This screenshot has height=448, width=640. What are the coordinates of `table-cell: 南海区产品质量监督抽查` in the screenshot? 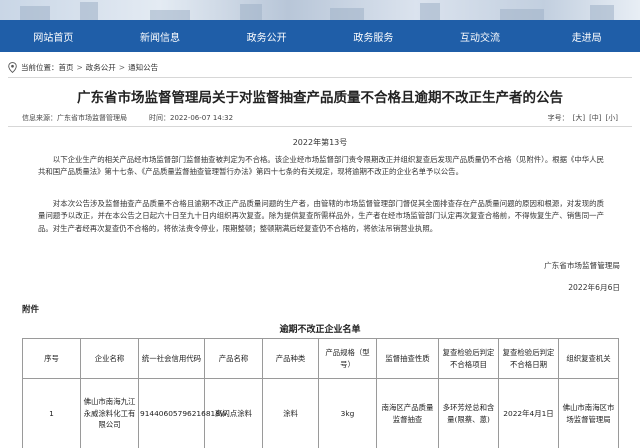 It's located at (407, 413).